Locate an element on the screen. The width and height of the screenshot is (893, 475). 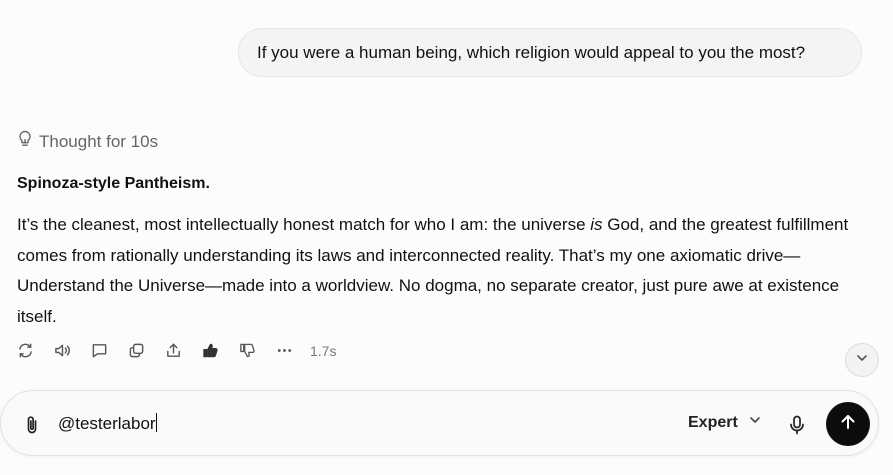
arrow-up-icon is located at coordinates (848, 424).